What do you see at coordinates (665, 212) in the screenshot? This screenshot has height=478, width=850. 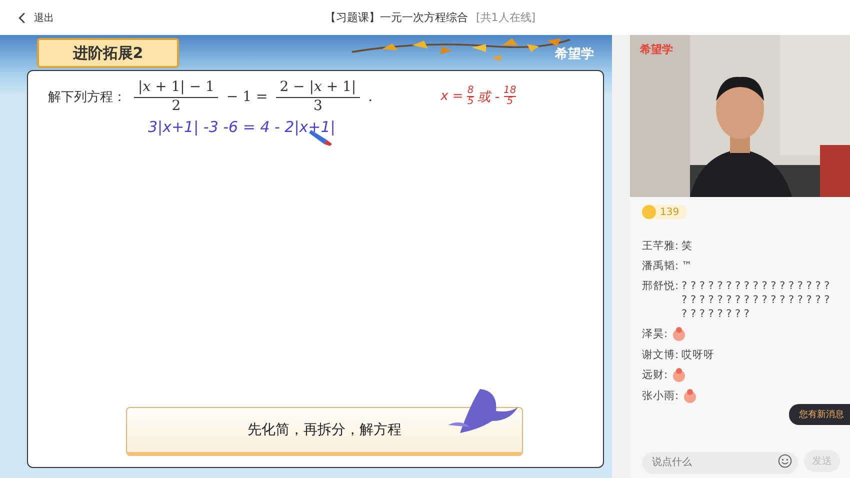 I see `coin-badge: 139` at bounding box center [665, 212].